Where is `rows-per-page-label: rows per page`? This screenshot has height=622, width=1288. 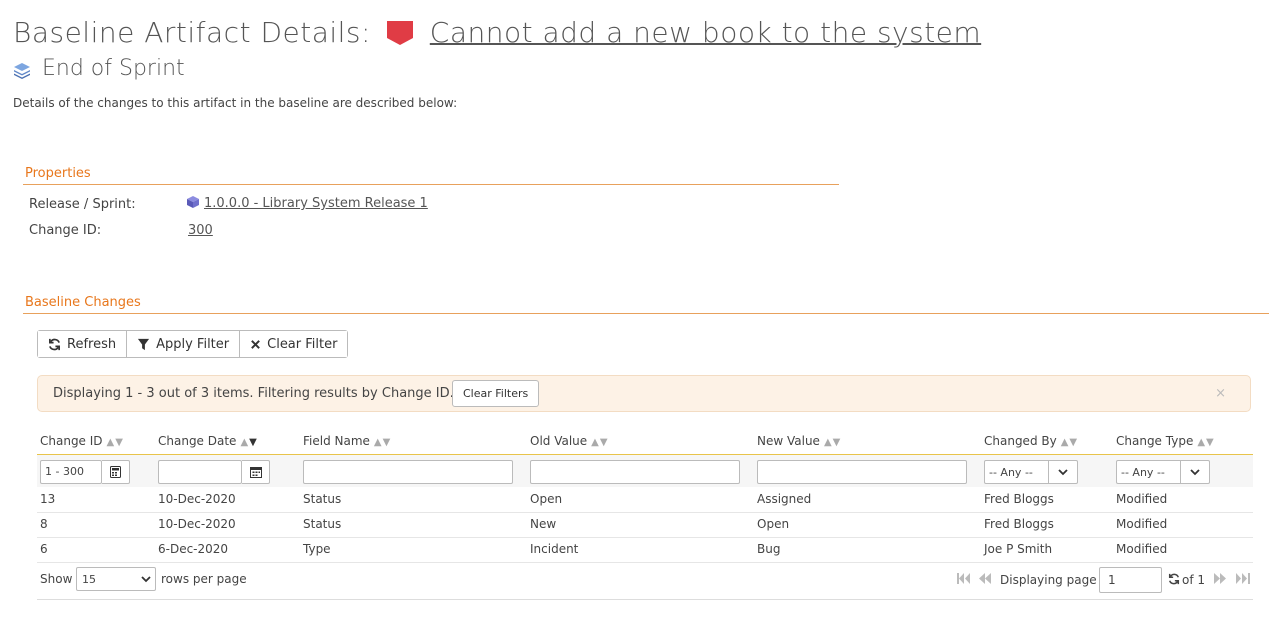
rows-per-page-label: rows per page is located at coordinates (204, 579).